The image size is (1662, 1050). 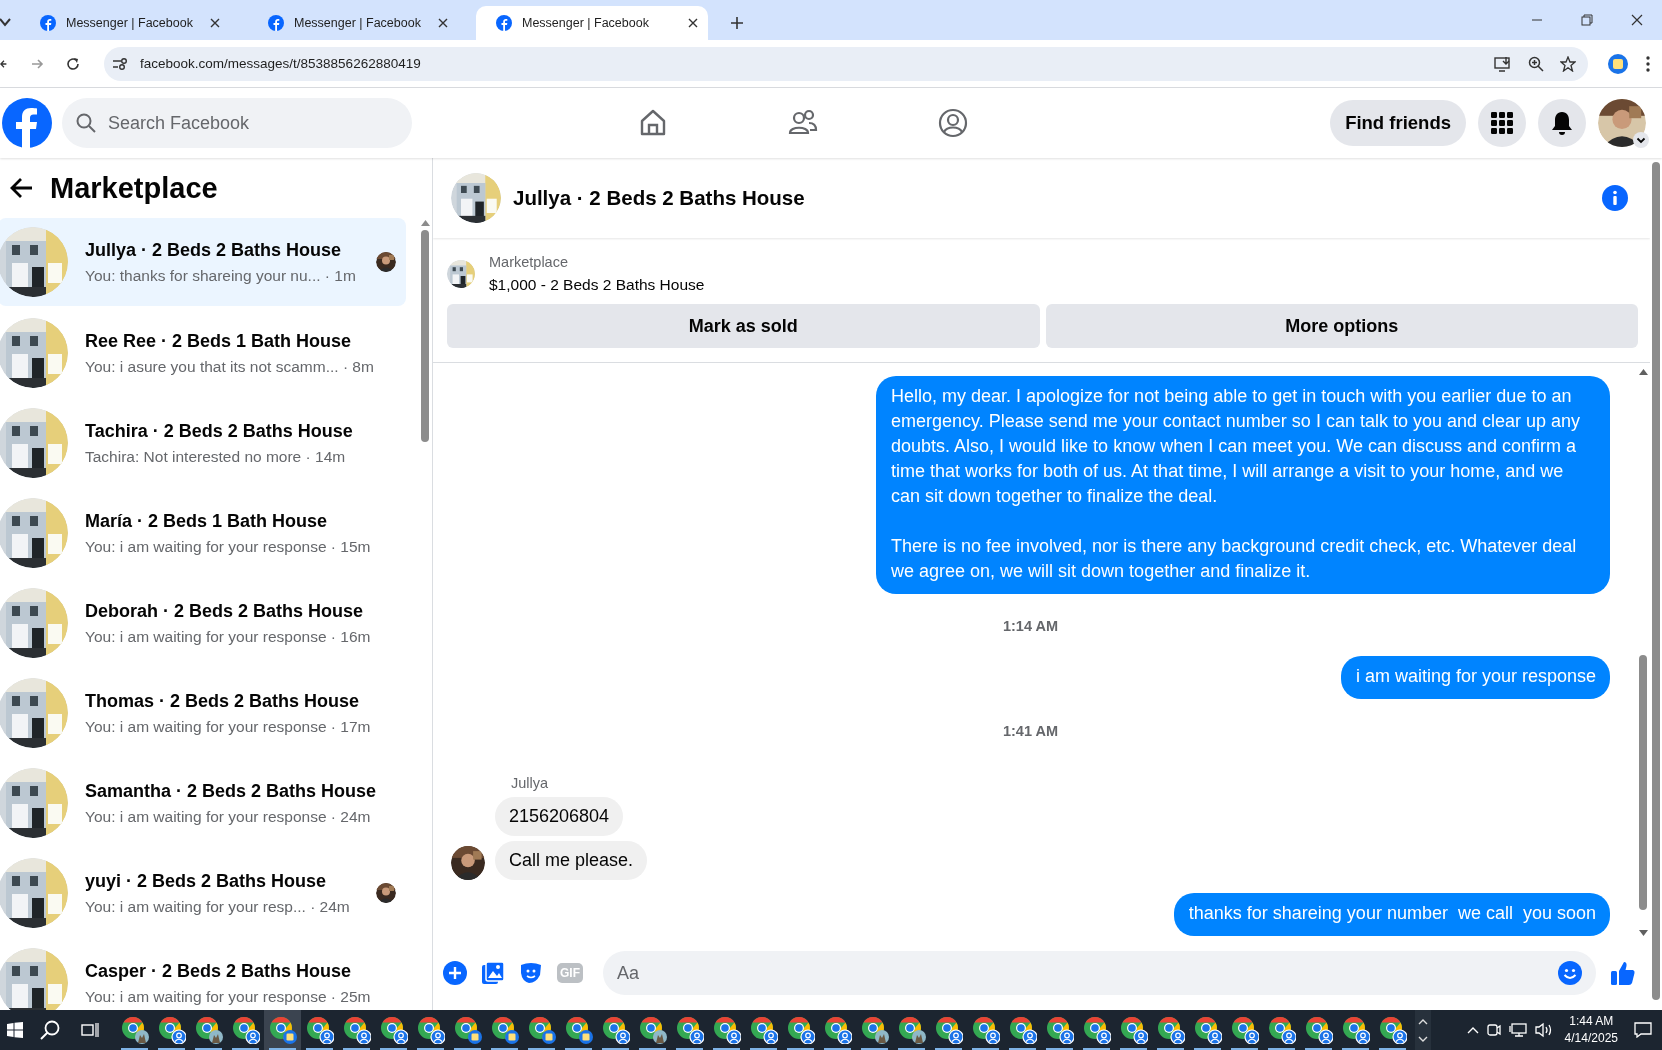 What do you see at coordinates (1341, 326) in the screenshot?
I see `listing-action-button: More options` at bounding box center [1341, 326].